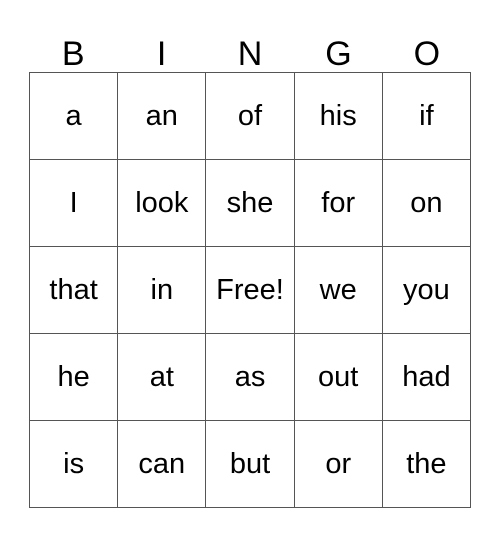 This screenshot has height=544, width=500. Describe the element at coordinates (338, 290) in the screenshot. I see `bingo-cell-g3: we` at that location.